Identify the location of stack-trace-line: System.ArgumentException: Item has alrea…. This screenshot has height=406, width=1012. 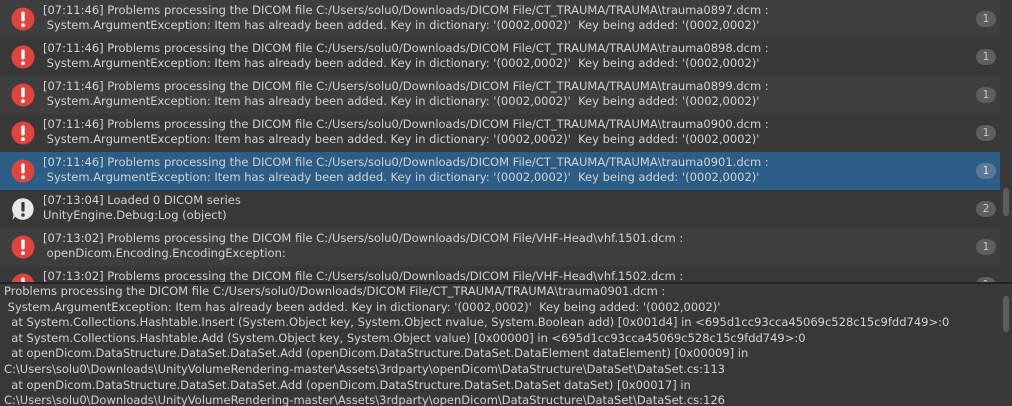
(362, 306).